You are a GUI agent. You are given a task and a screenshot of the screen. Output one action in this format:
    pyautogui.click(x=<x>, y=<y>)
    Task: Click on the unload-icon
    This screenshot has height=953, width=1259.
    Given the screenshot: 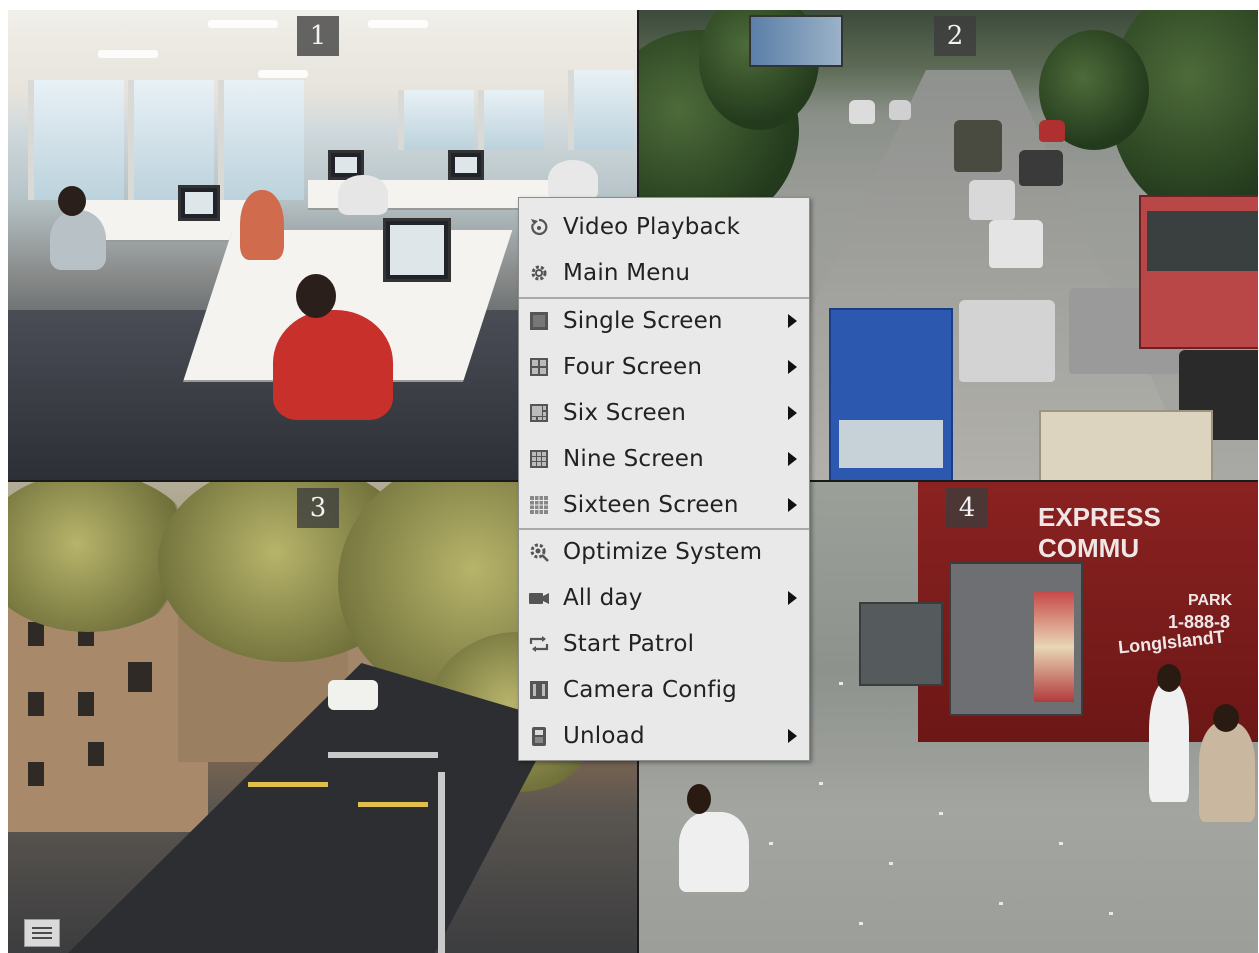 What is the action you would take?
    pyautogui.click(x=539, y=736)
    